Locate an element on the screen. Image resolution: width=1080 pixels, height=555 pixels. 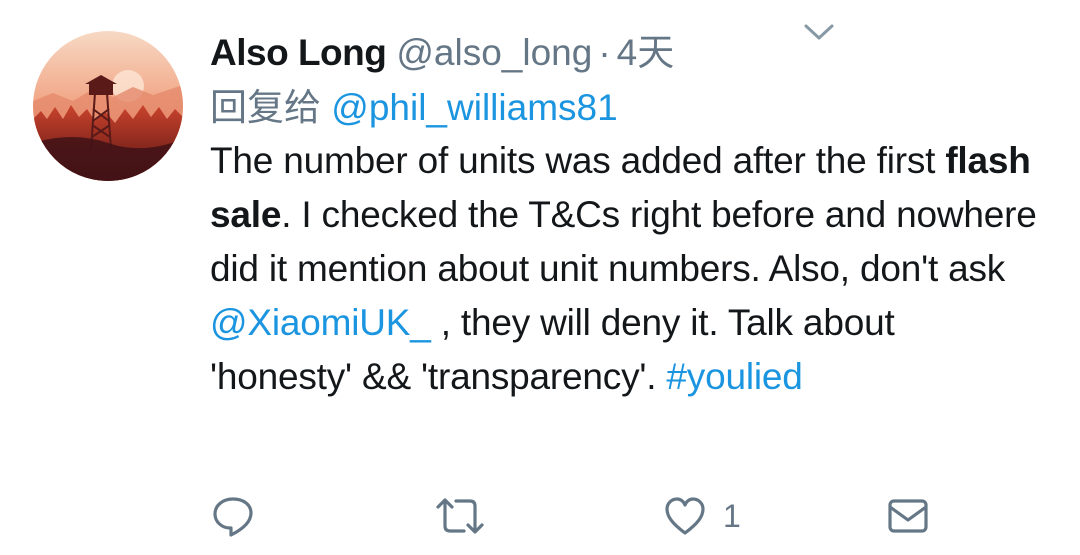
retweet-icon is located at coordinates (460, 516).